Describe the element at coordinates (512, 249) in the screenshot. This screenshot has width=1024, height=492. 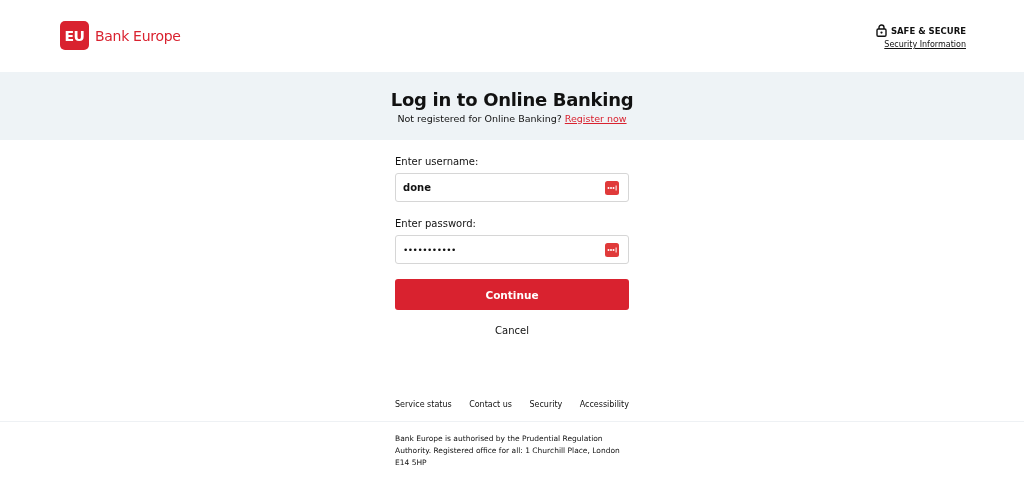
I see `input-field: •••••••••••` at that location.